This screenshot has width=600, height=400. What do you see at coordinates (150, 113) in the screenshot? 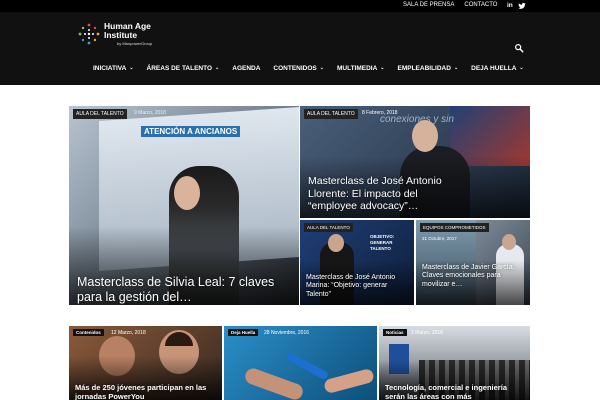
I see `post-date: 9 Marzo, 2018` at bounding box center [150, 113].